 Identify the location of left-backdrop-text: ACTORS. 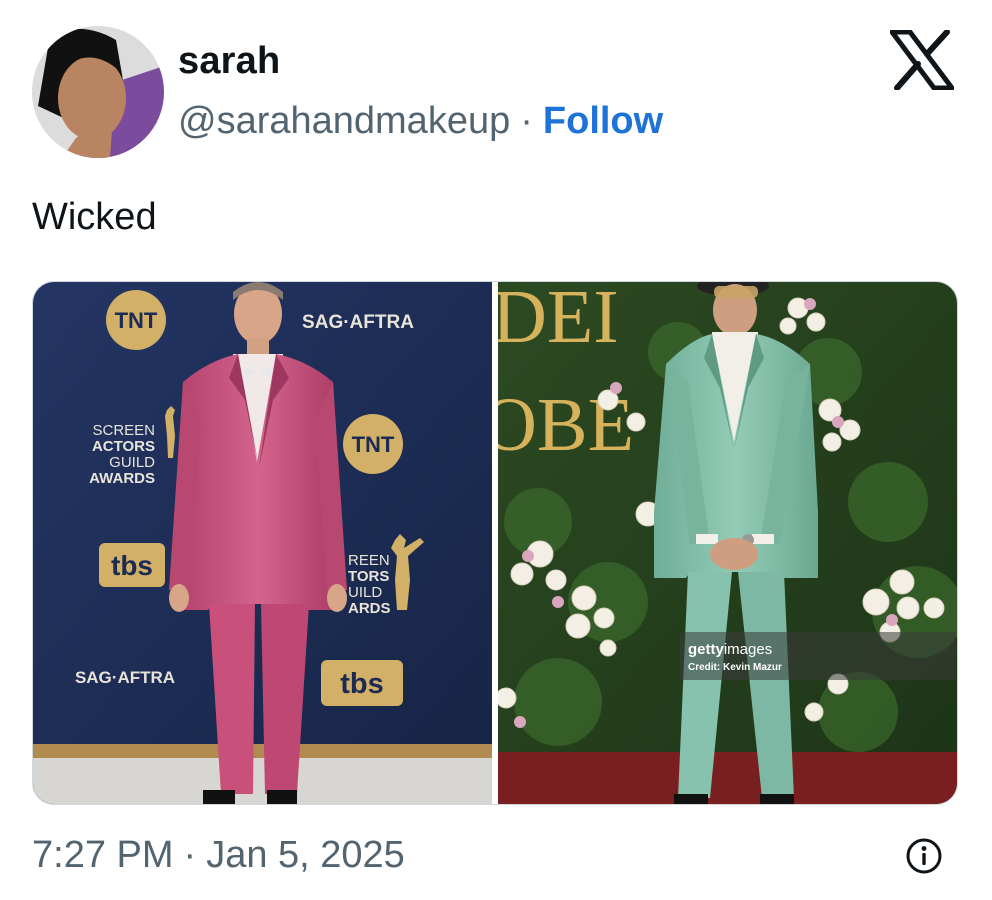
(123, 446).